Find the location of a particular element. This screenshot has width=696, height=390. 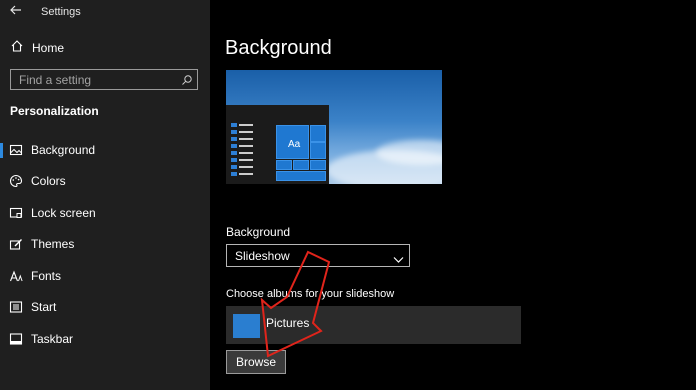

sidebar-item-label: Start is located at coordinates (44, 307).